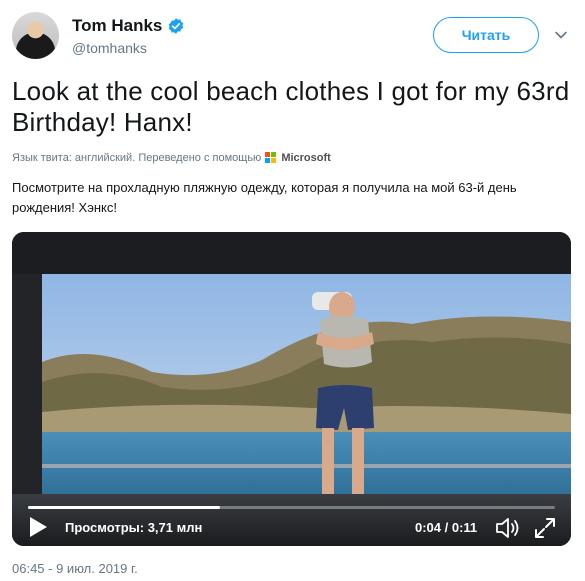  I want to click on play-icon, so click(38, 527).